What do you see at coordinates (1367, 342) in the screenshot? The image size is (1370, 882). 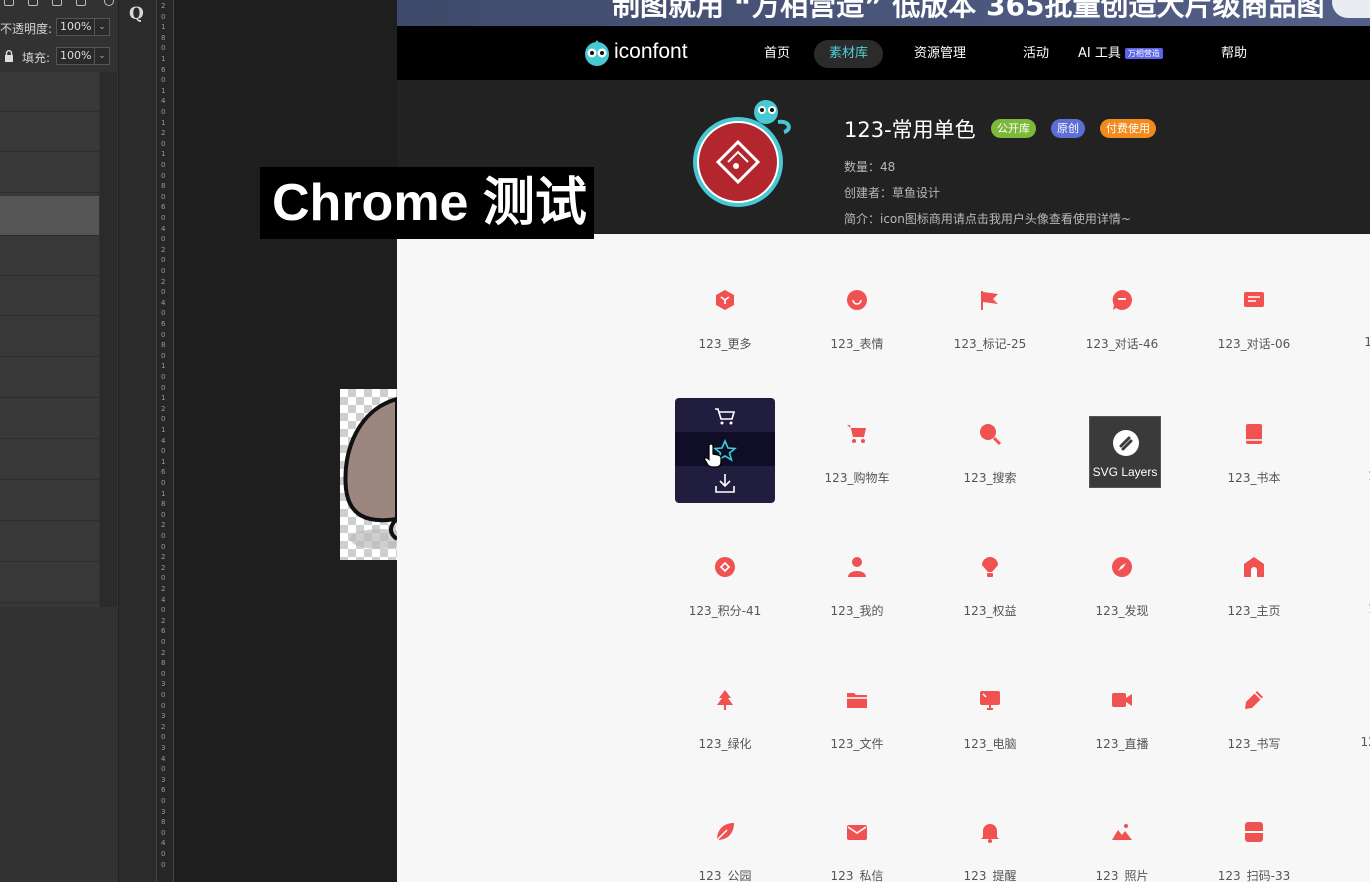 I see `icon-name: 12` at bounding box center [1367, 342].